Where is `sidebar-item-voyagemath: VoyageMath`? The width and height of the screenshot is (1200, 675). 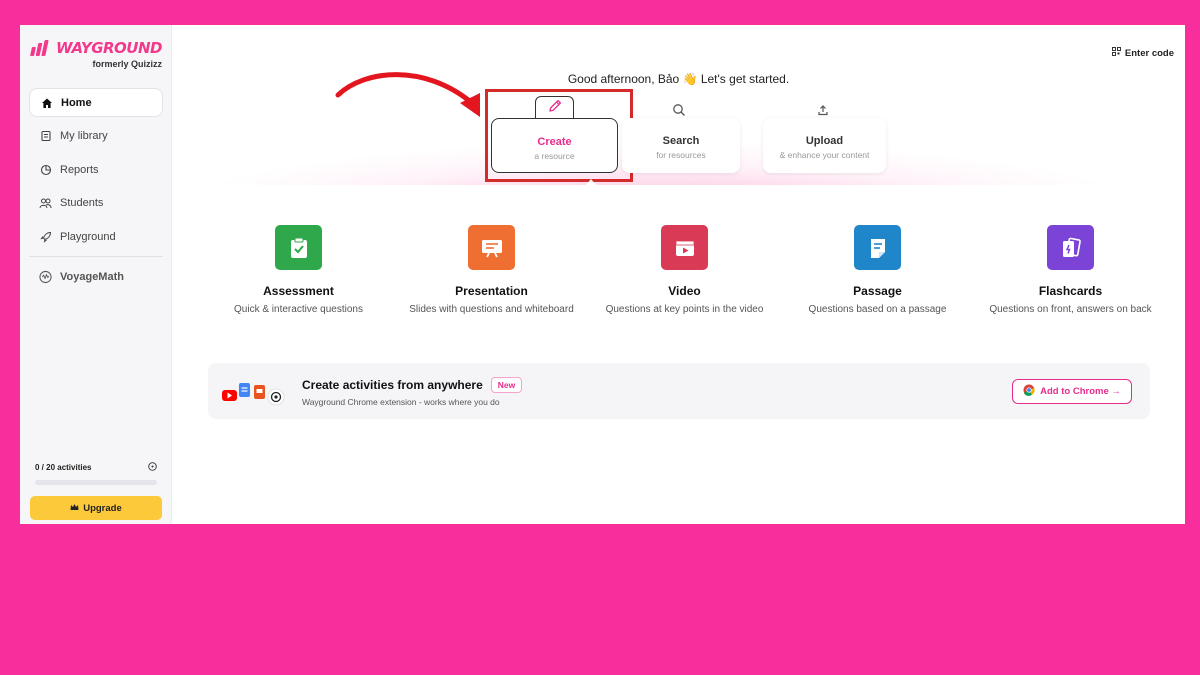 sidebar-item-voyagemath: VoyageMath is located at coordinates (96, 277).